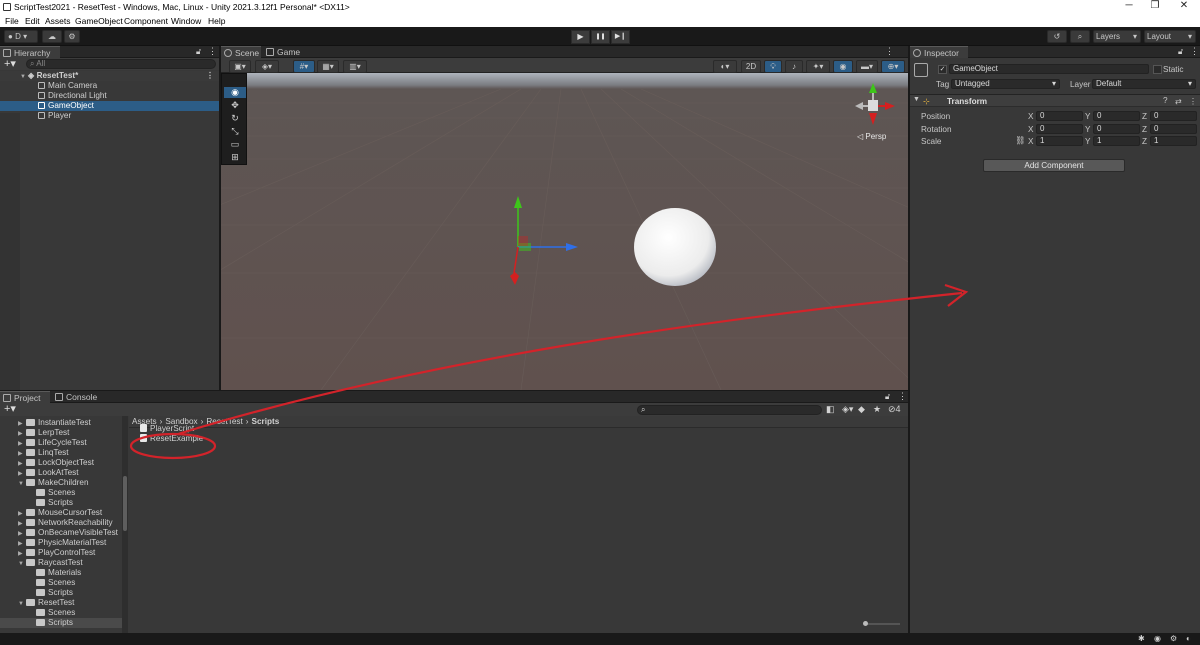  I want to click on increment-snap-icon: ▦▾, so click(328, 66).